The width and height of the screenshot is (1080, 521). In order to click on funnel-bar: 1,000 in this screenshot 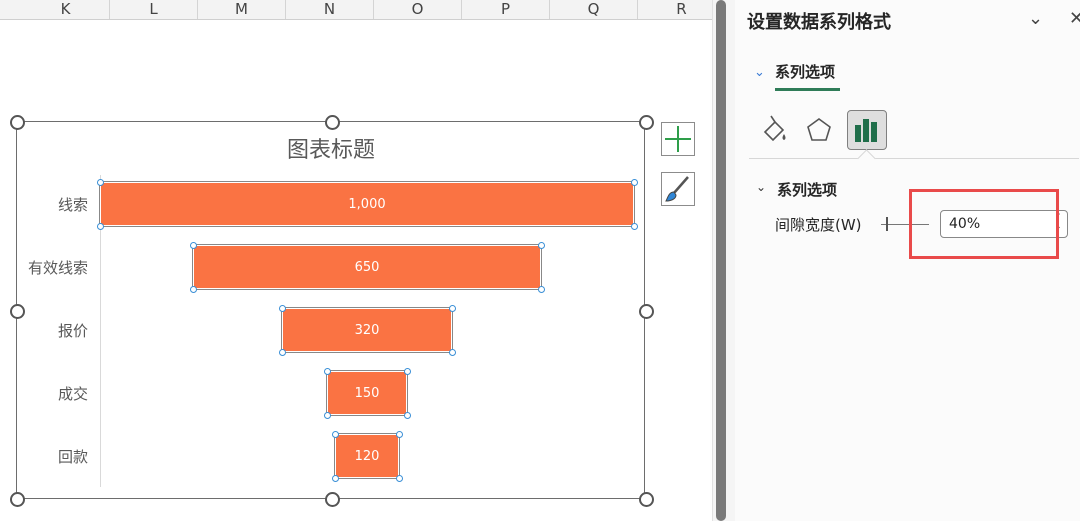, I will do `click(367, 204)`.